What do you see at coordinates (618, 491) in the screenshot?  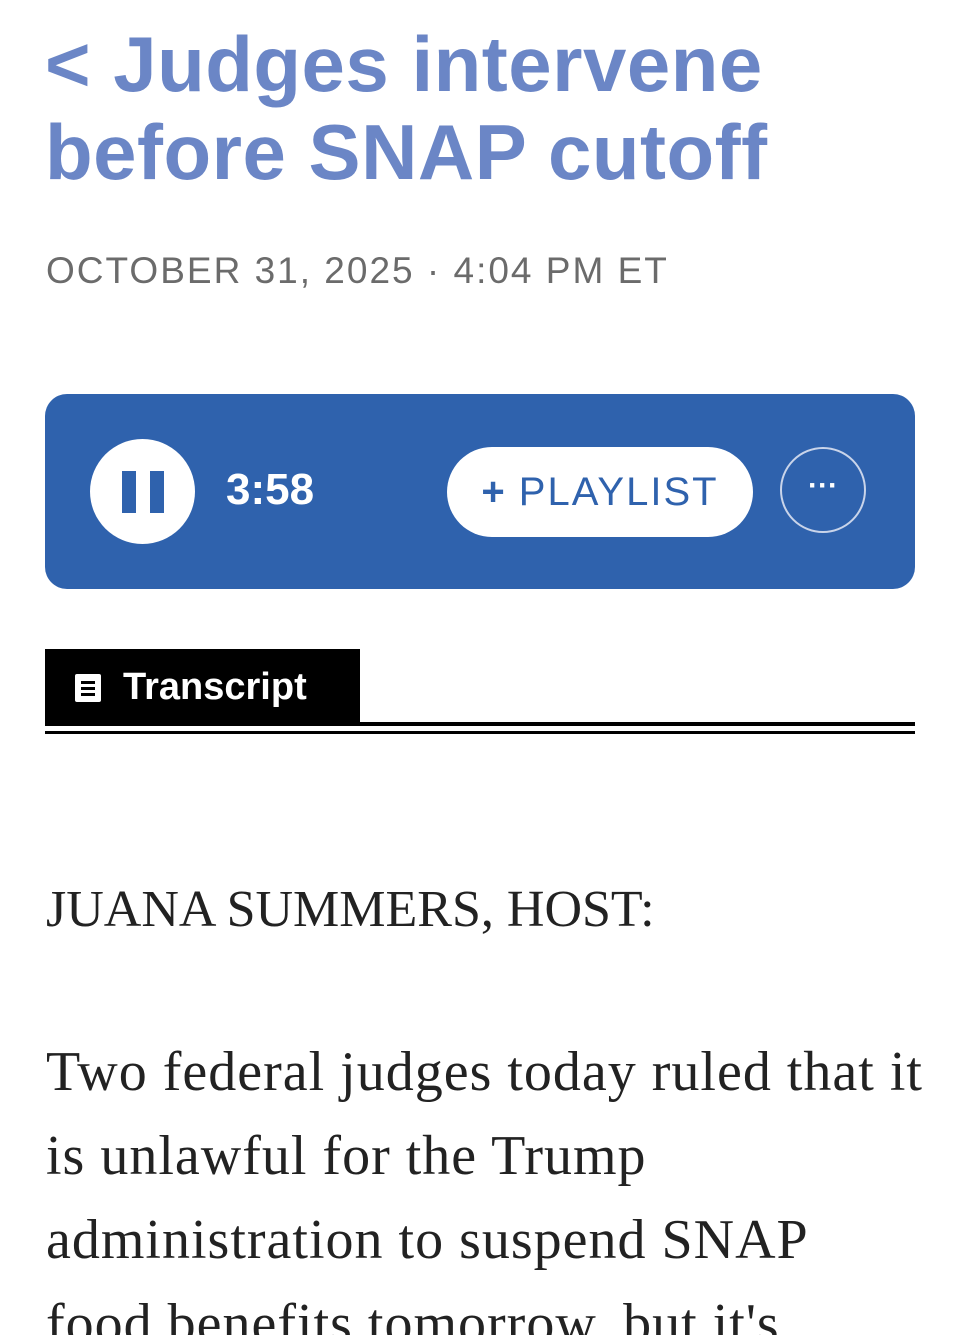 I see `playlist-label: PLAYLIST` at bounding box center [618, 491].